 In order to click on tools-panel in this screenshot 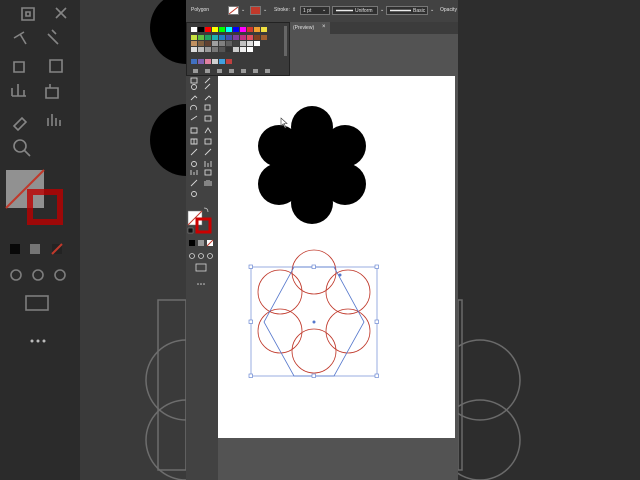, I will do `click(202, 278)`.